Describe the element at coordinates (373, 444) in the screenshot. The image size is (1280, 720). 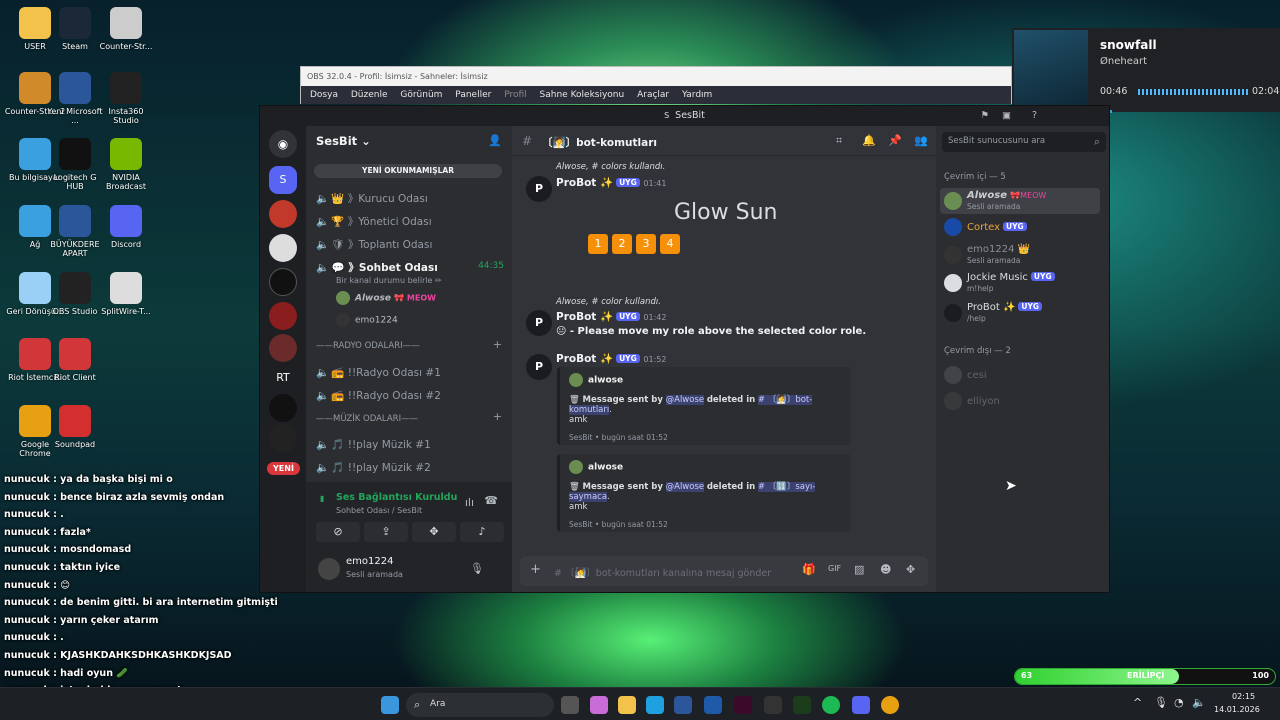
I see `channel-music-1: 🔈 🎵 !!play Müzik #1` at that location.